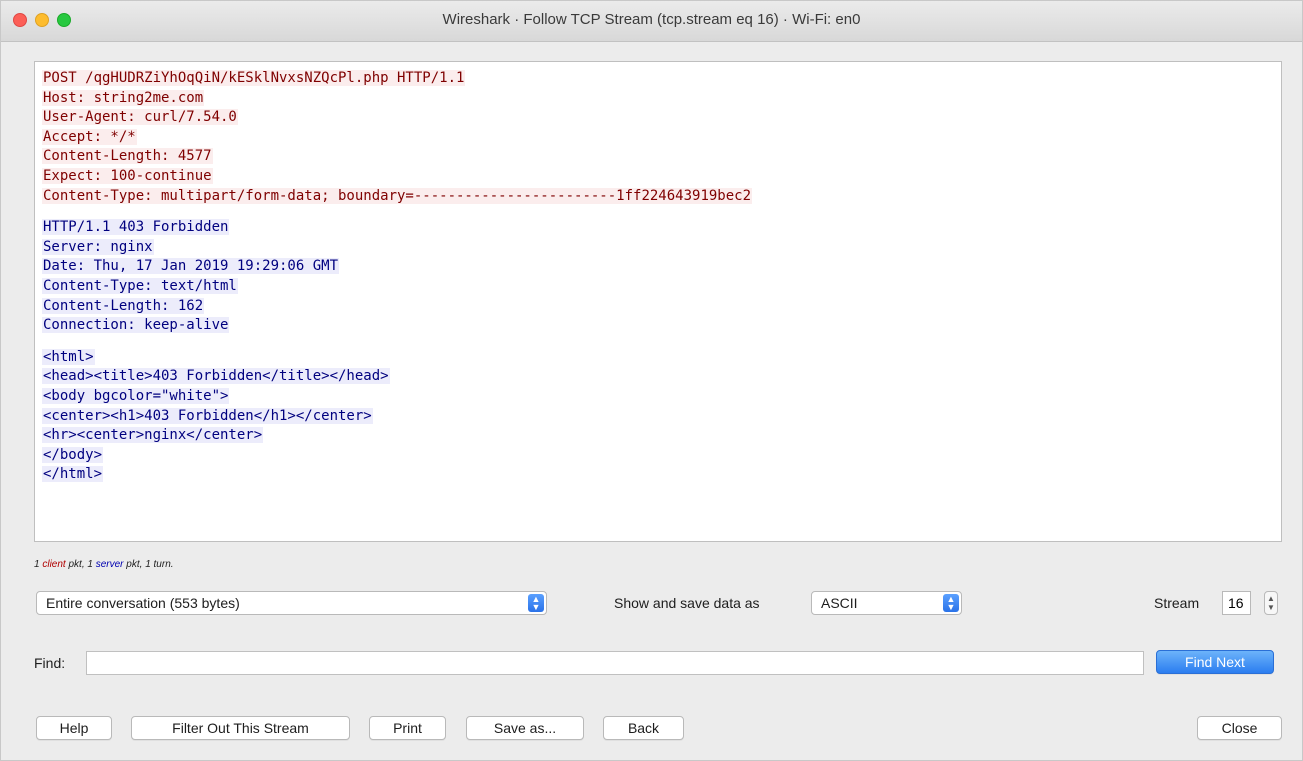 Image resolution: width=1303 pixels, height=761 pixels. I want to click on close-button: Close, so click(1239, 728).